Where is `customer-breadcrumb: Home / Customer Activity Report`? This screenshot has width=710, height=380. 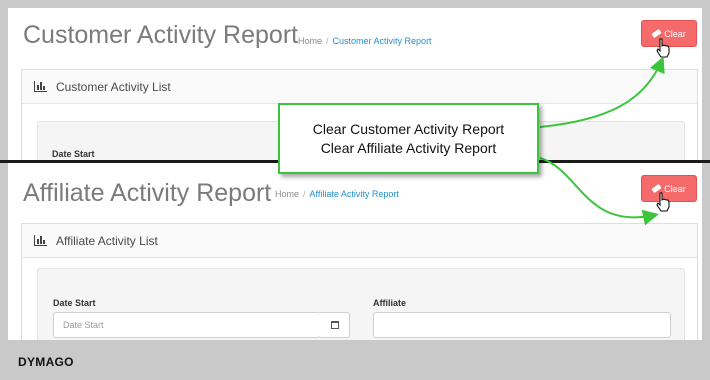
customer-breadcrumb: Home / Customer Activity Report is located at coordinates (365, 41).